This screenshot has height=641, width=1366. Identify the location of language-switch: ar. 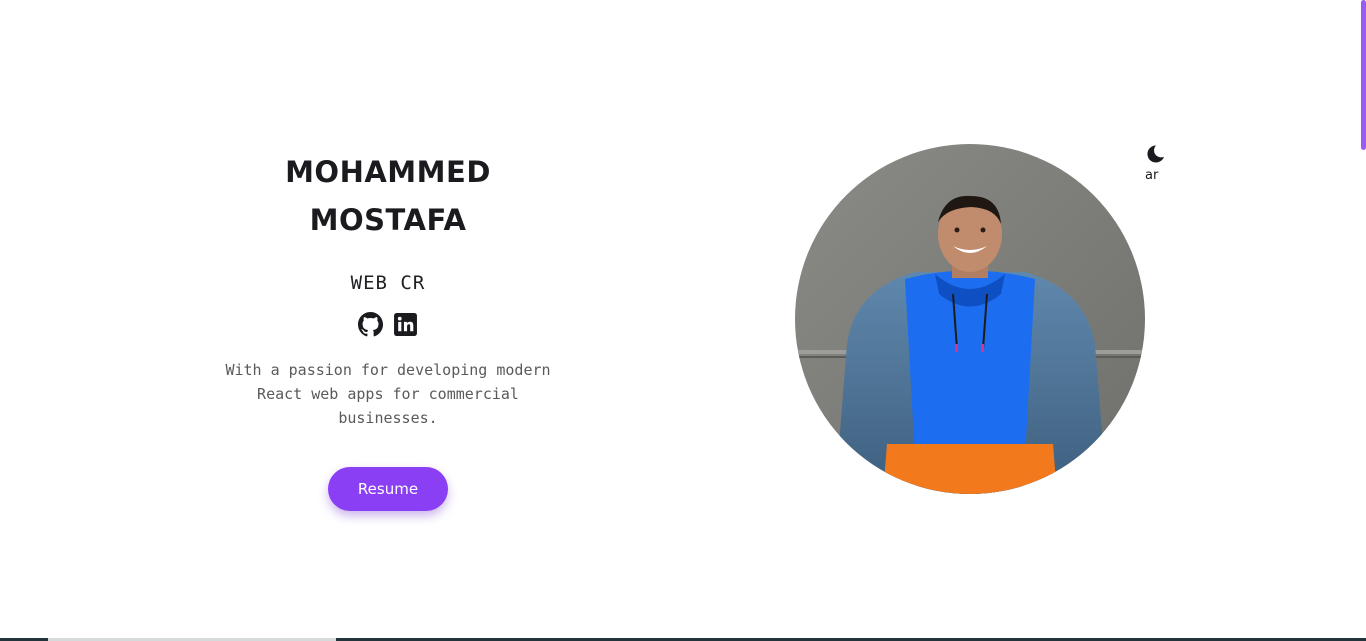
(1151, 175).